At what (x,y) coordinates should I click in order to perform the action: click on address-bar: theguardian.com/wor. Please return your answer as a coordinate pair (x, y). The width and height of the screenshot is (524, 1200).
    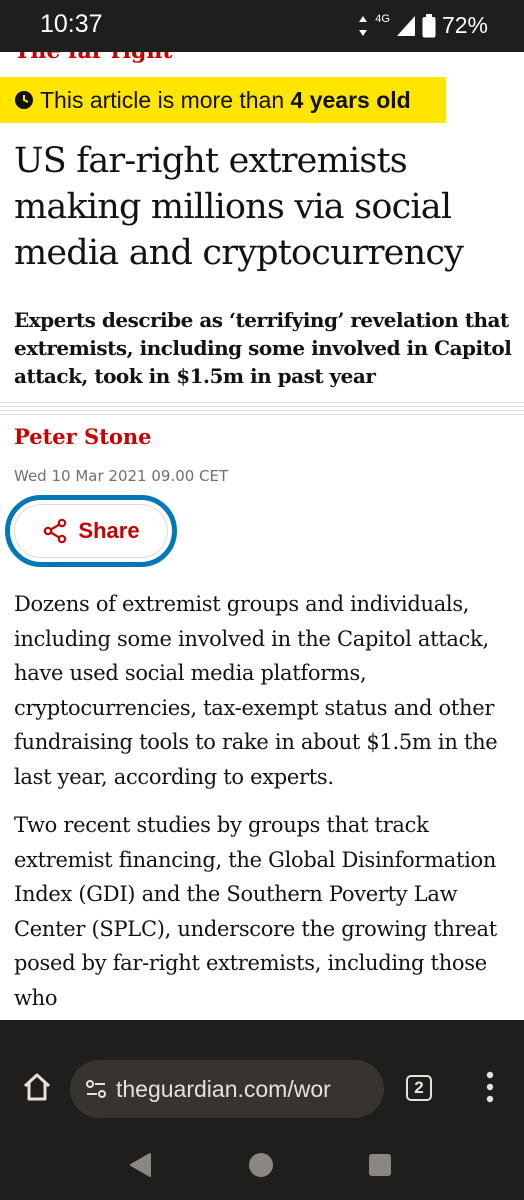
    Looking at the image, I should click on (227, 1089).